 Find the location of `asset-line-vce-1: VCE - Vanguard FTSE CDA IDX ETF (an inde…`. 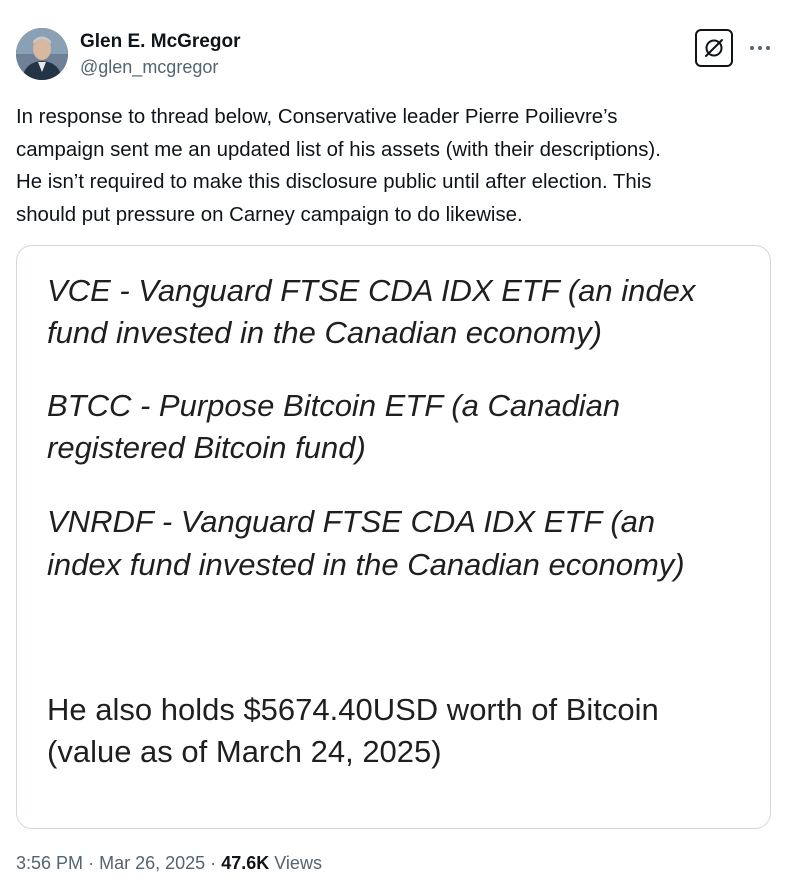

asset-line-vce-1: VCE - Vanguard FTSE CDA IDX ETF (an inde… is located at coordinates (371, 290).